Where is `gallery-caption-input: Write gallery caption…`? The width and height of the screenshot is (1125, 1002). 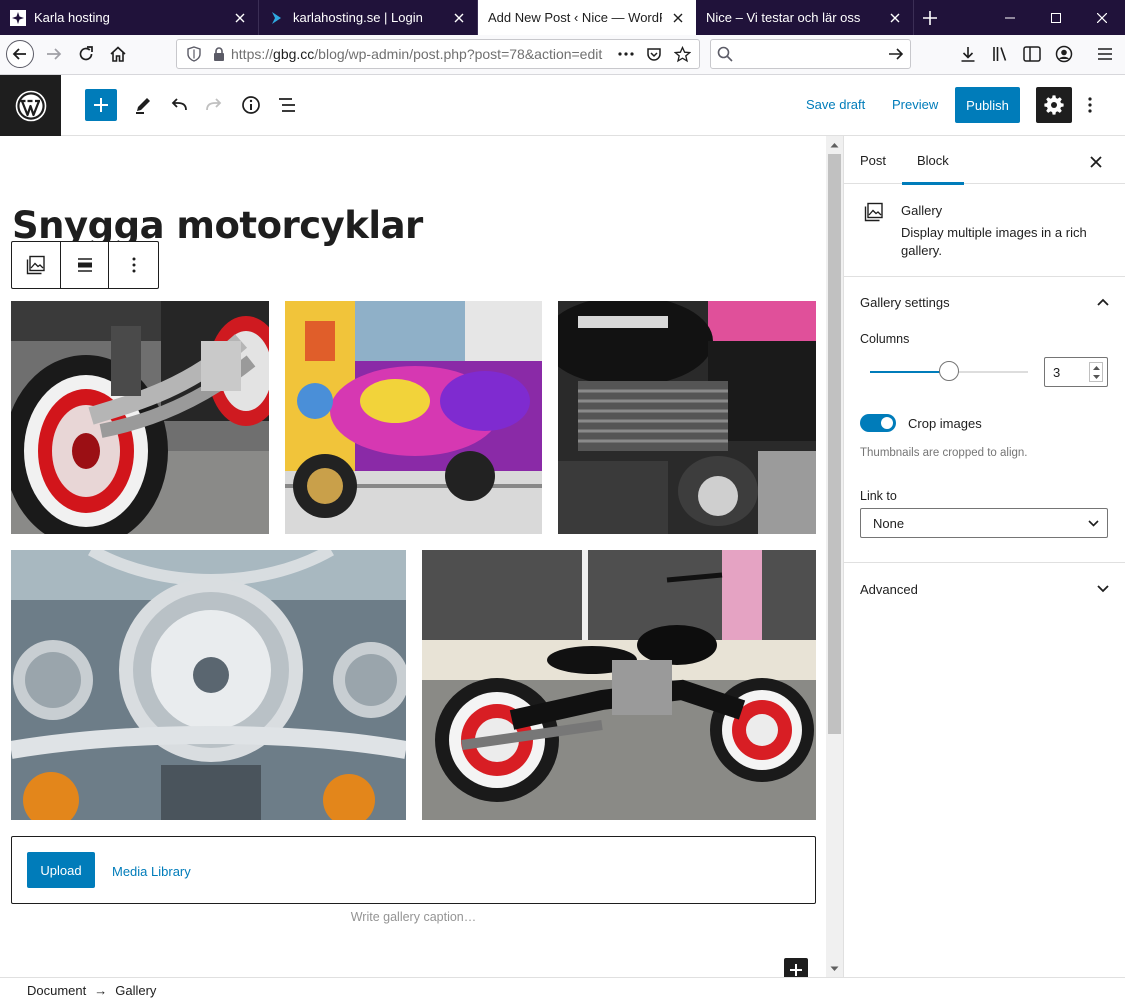 gallery-caption-input: Write gallery caption… is located at coordinates (413, 917).